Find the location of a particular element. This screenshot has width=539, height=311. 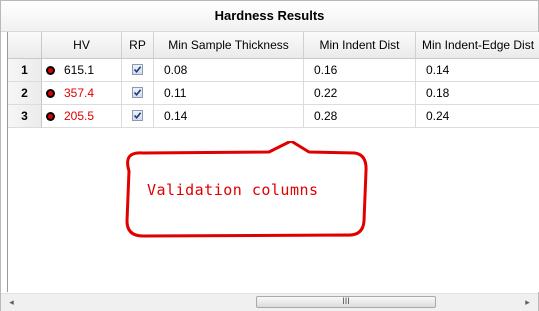

thickness-cell: 0.08 is located at coordinates (229, 70).